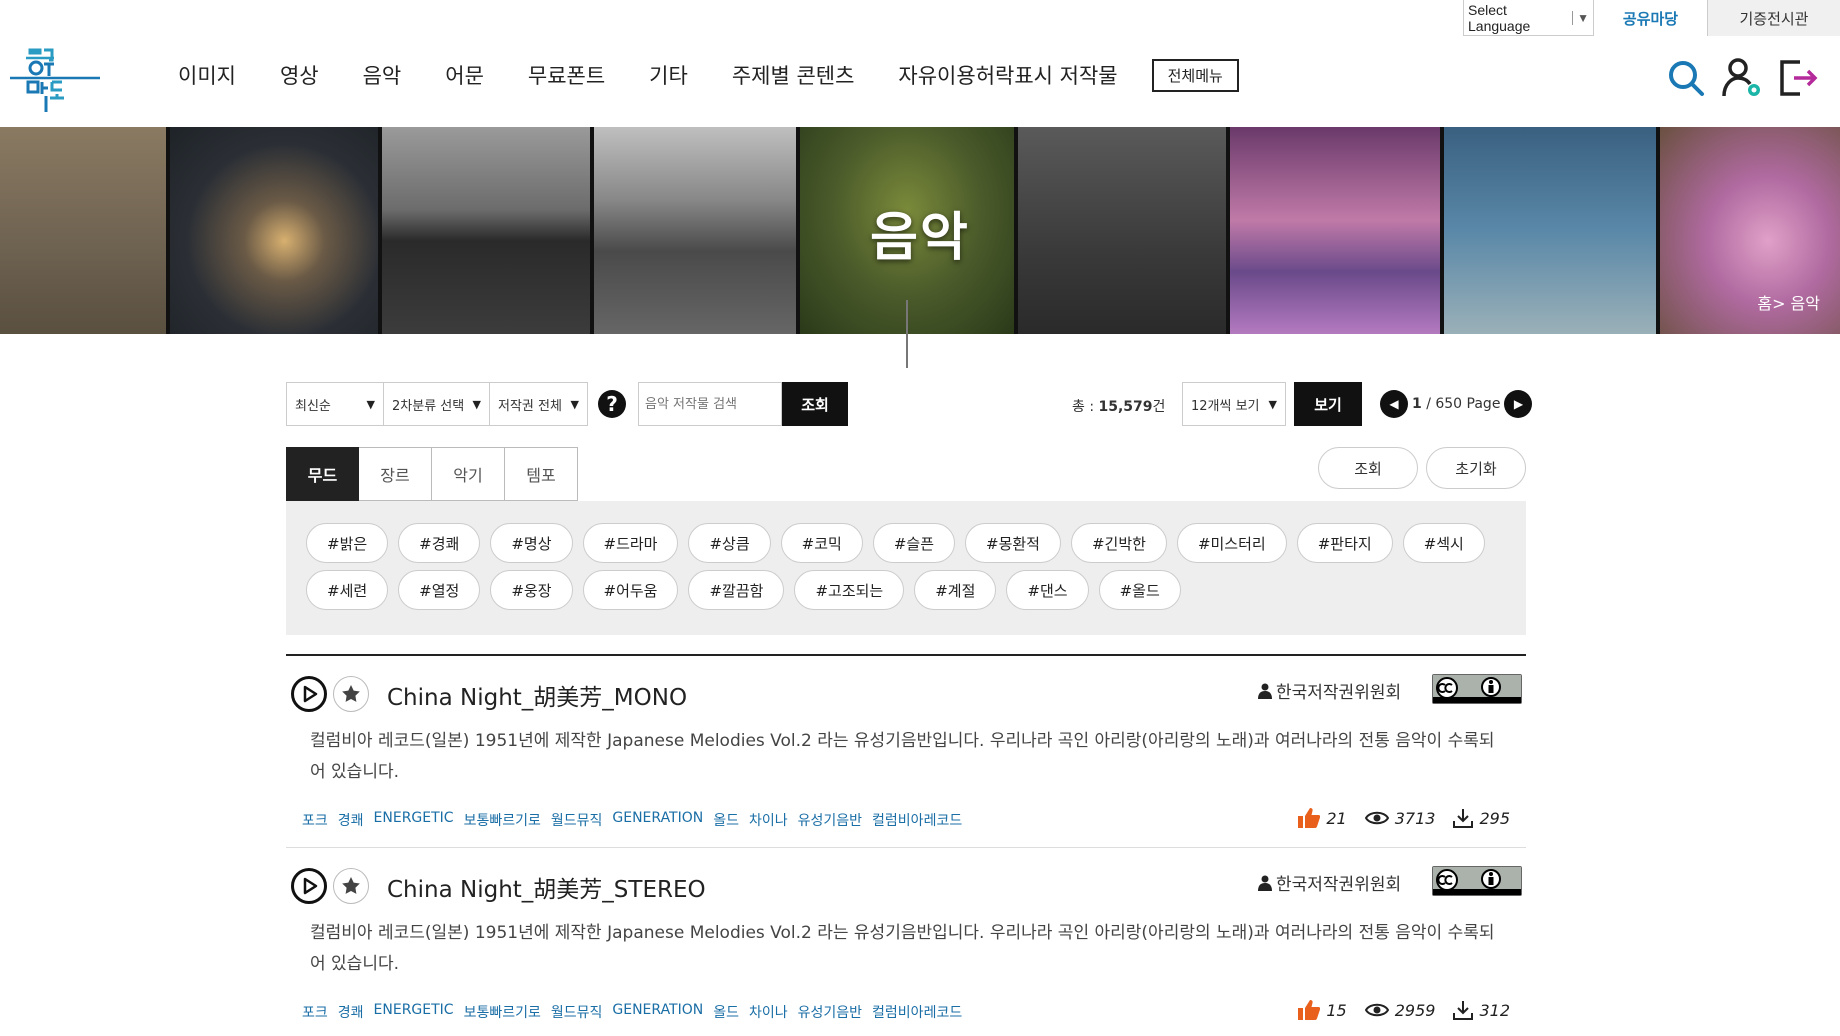 The width and height of the screenshot is (1840, 1036). Describe the element at coordinates (1339, 885) in the screenshot. I see `item-owner-name: 한국저작권위원회` at that location.